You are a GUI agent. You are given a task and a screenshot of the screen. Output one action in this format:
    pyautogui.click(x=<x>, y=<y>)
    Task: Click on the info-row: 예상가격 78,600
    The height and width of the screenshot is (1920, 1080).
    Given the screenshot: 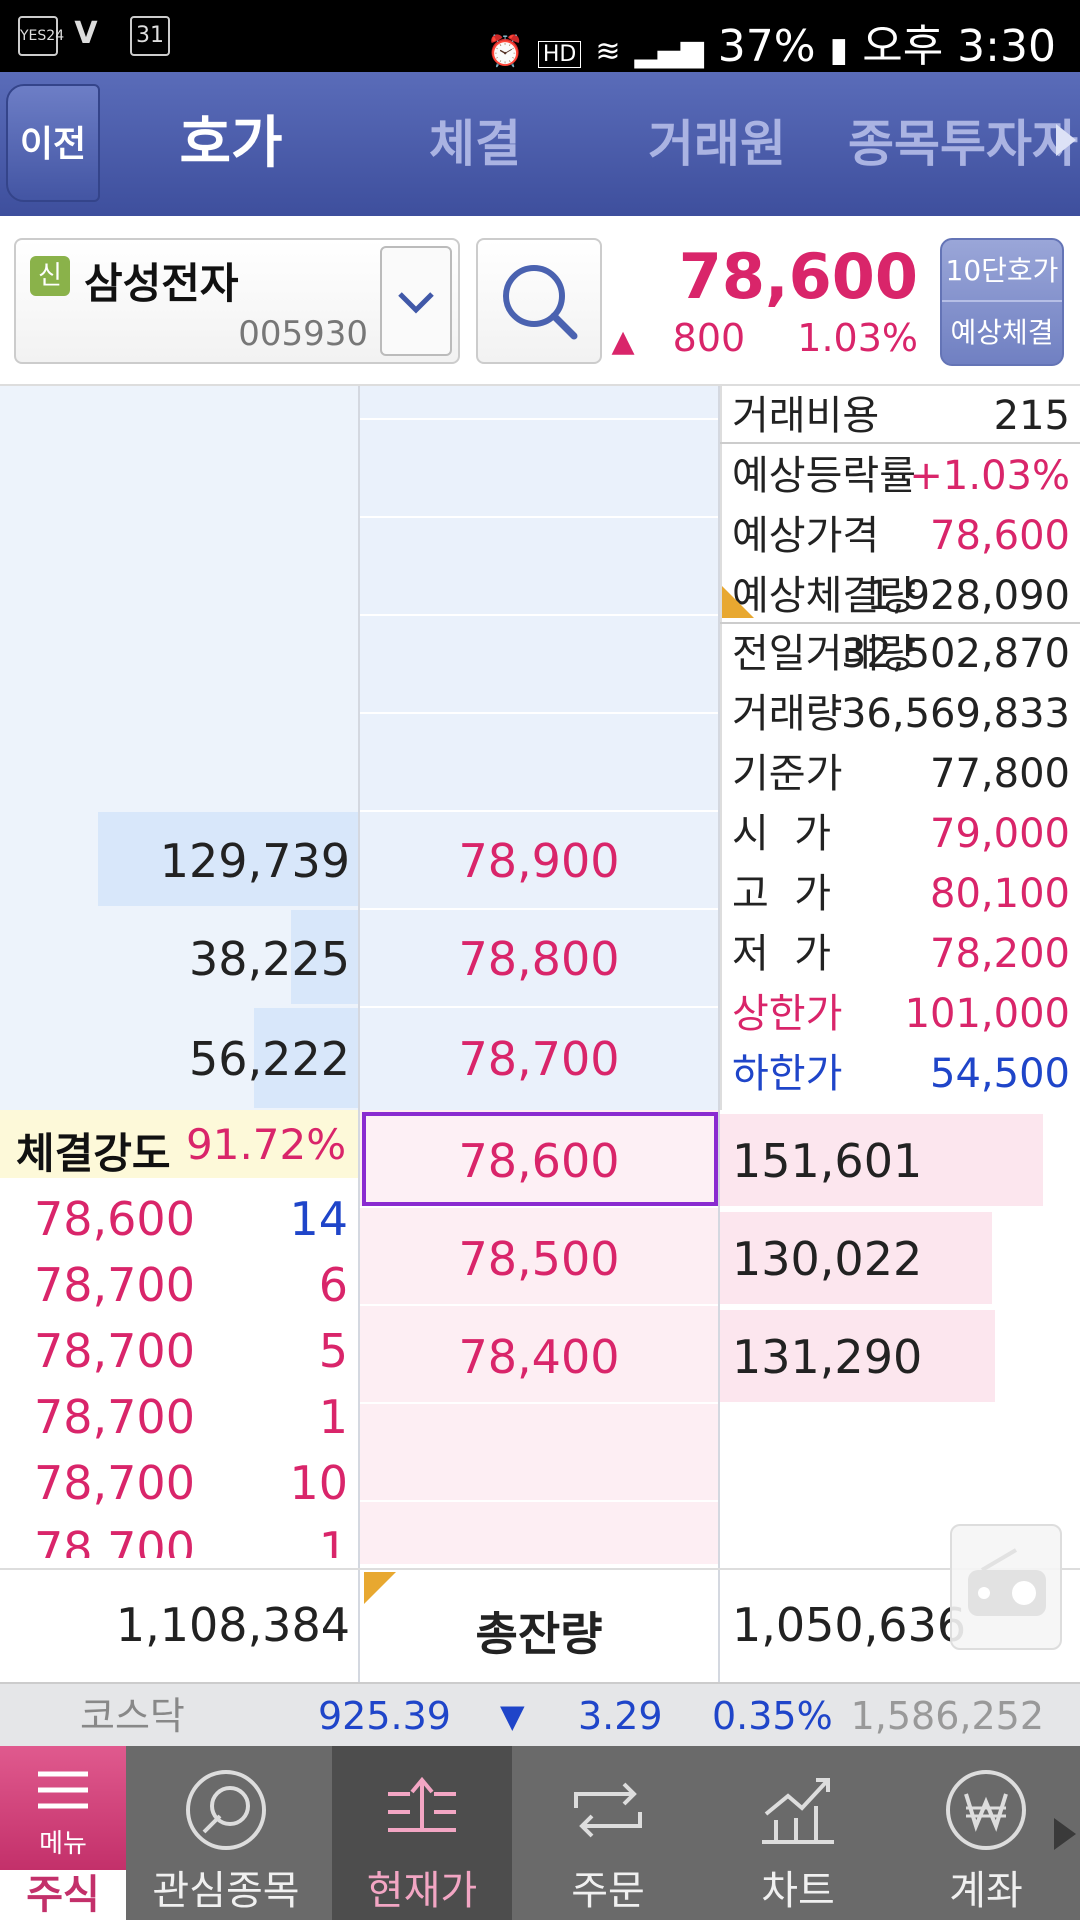 What is the action you would take?
    pyautogui.click(x=901, y=536)
    